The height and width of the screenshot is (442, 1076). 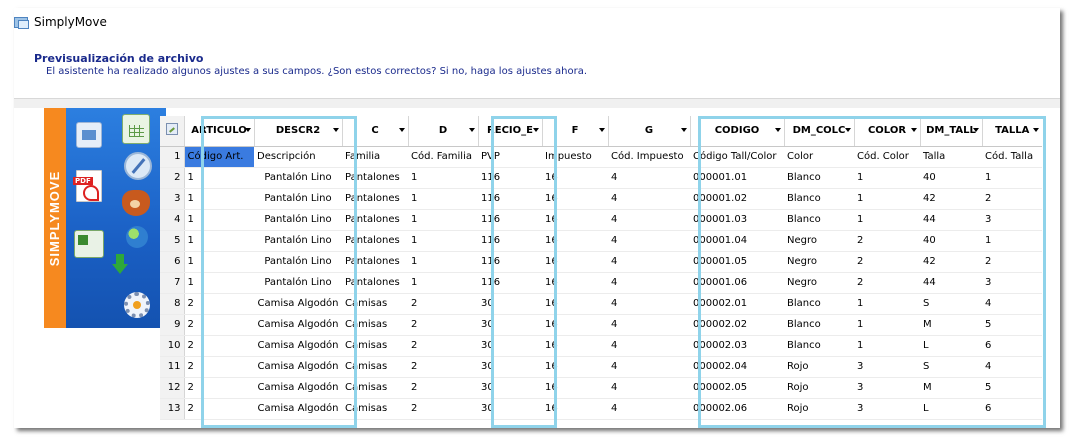 I want to click on table-cell: 000001.06, so click(x=737, y=283).